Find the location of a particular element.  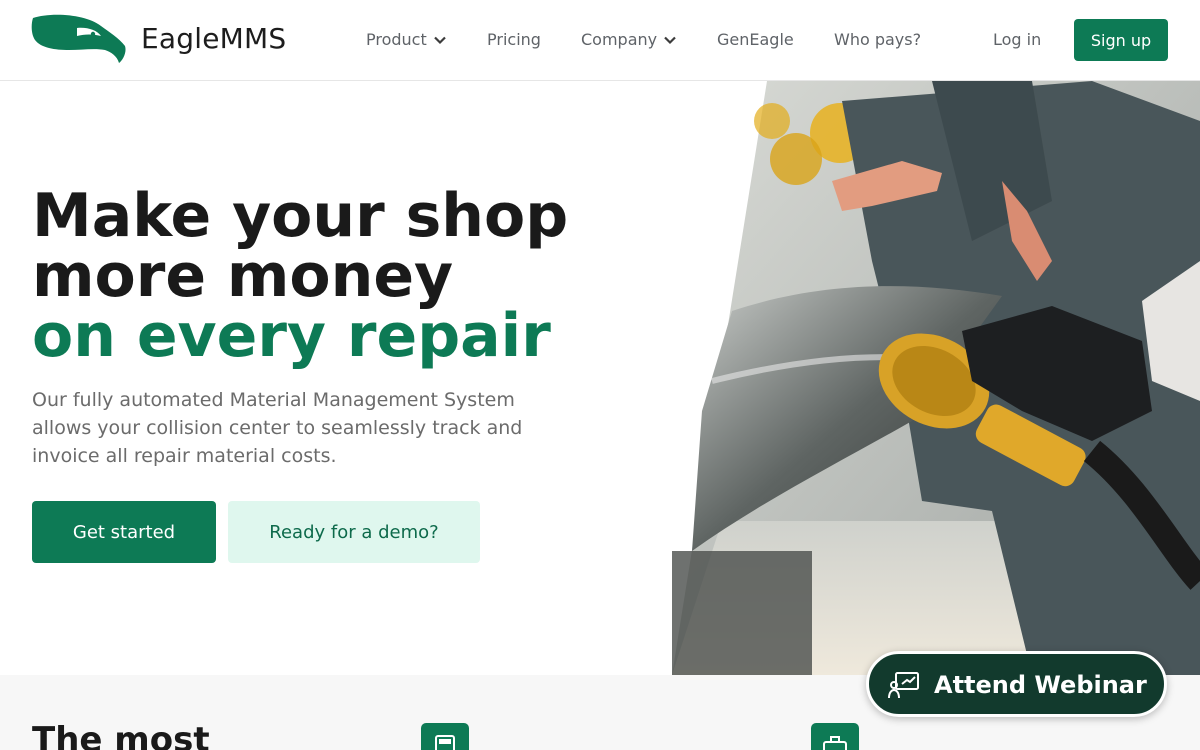

attend-webinar-button: Attend Webinar is located at coordinates (1016, 684).